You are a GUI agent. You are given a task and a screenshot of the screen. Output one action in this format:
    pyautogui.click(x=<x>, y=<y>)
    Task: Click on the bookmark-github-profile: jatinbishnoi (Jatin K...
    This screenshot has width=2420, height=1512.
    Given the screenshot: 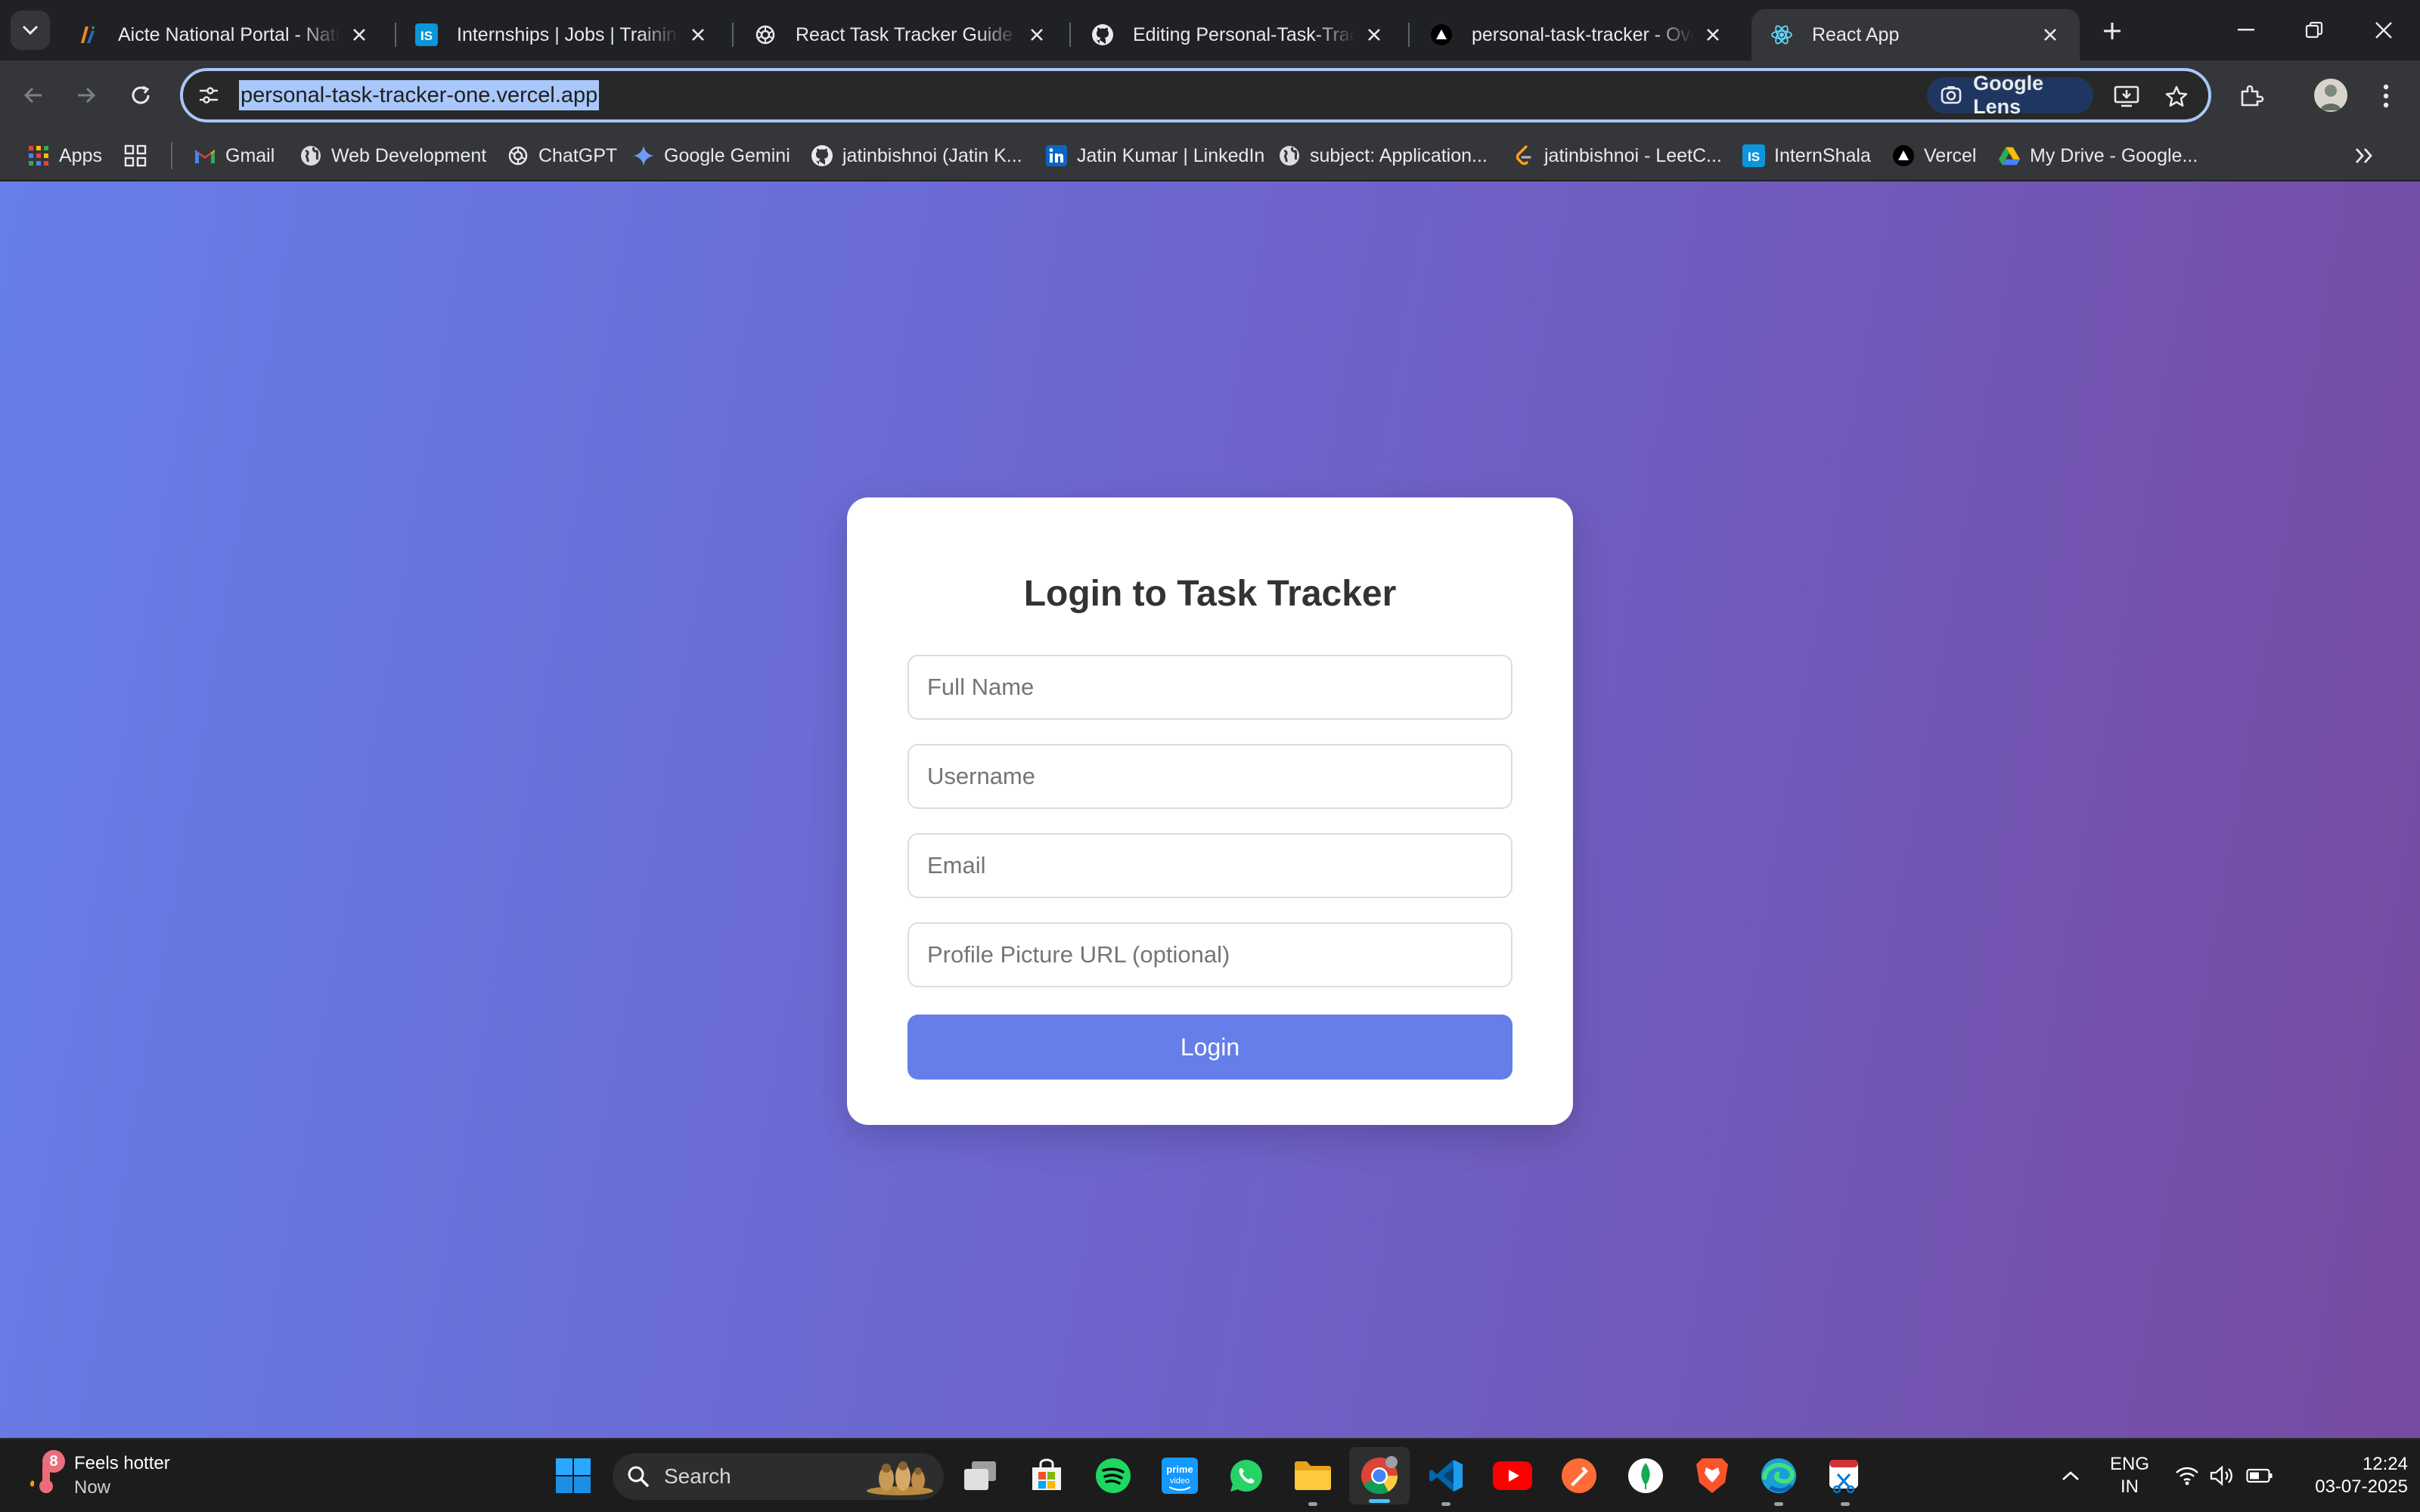 What is the action you would take?
    pyautogui.click(x=916, y=155)
    